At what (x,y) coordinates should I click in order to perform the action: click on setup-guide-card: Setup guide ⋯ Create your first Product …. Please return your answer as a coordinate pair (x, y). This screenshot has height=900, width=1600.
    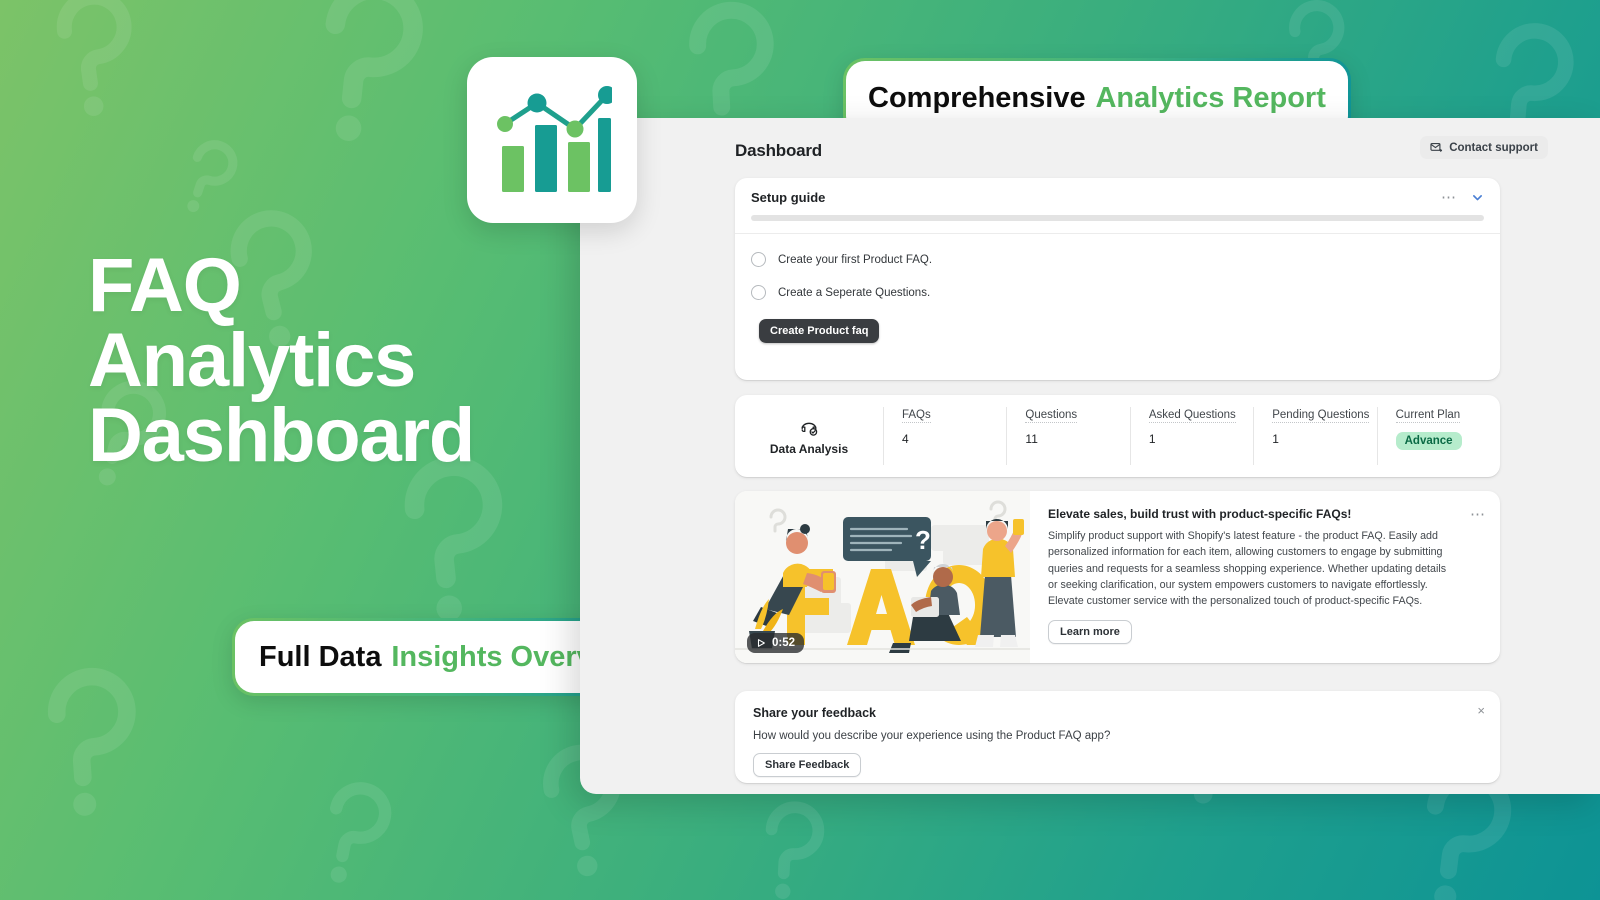
    Looking at the image, I should click on (1117, 279).